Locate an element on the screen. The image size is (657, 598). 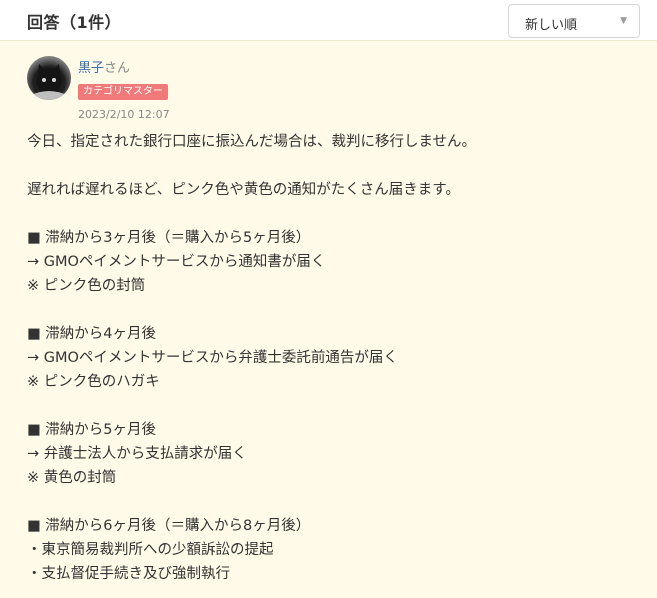
sort-order-select: 新しい順 ▼ is located at coordinates (574, 21).